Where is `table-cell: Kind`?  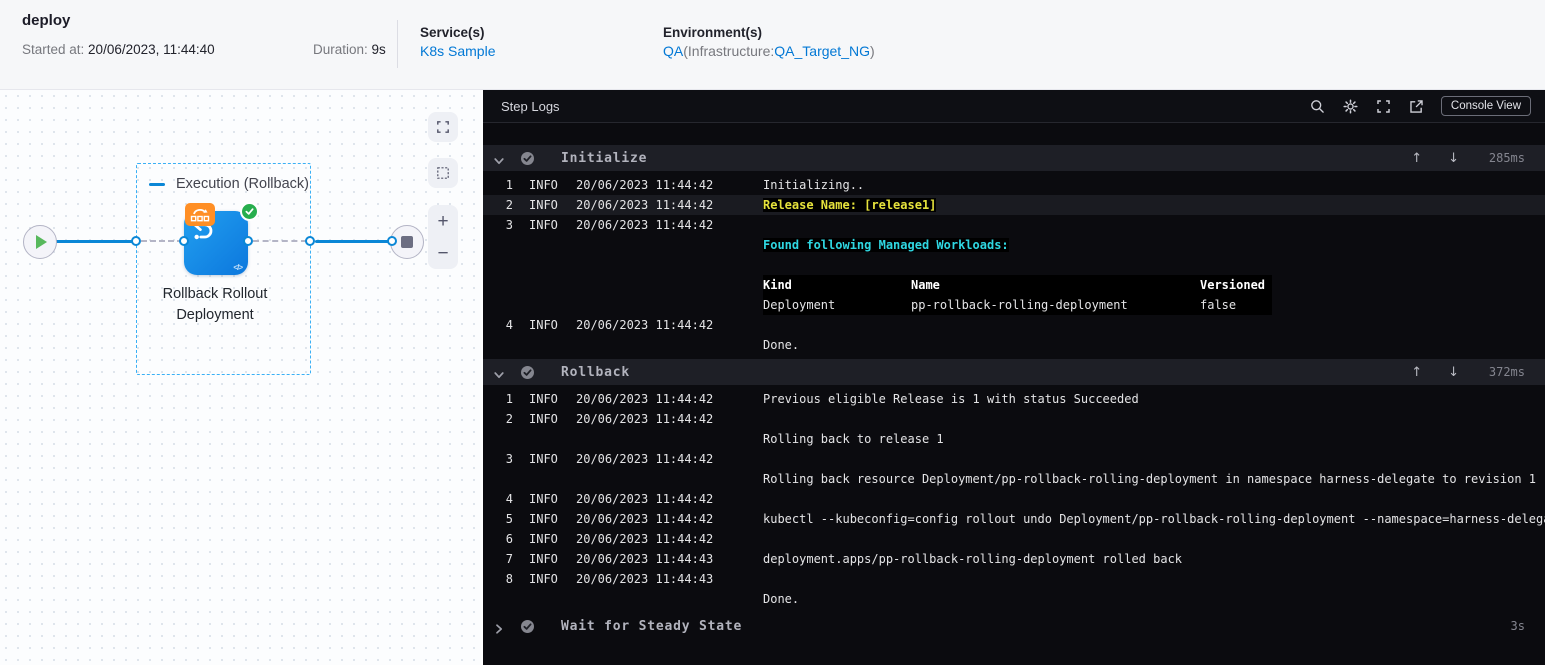 table-cell: Kind is located at coordinates (837, 285).